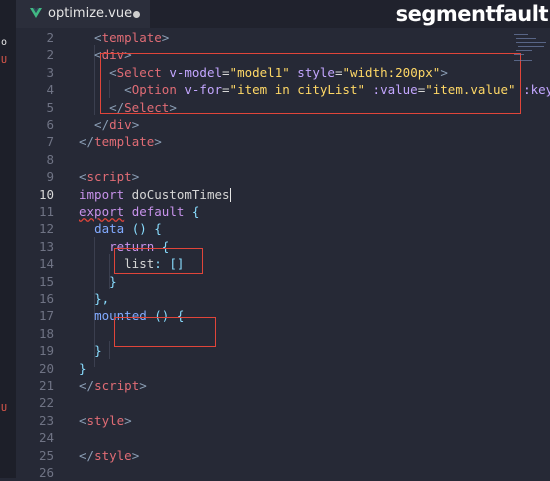 This screenshot has width=550, height=481. What do you see at coordinates (46, 455) in the screenshot?
I see `line-number: 25` at bounding box center [46, 455].